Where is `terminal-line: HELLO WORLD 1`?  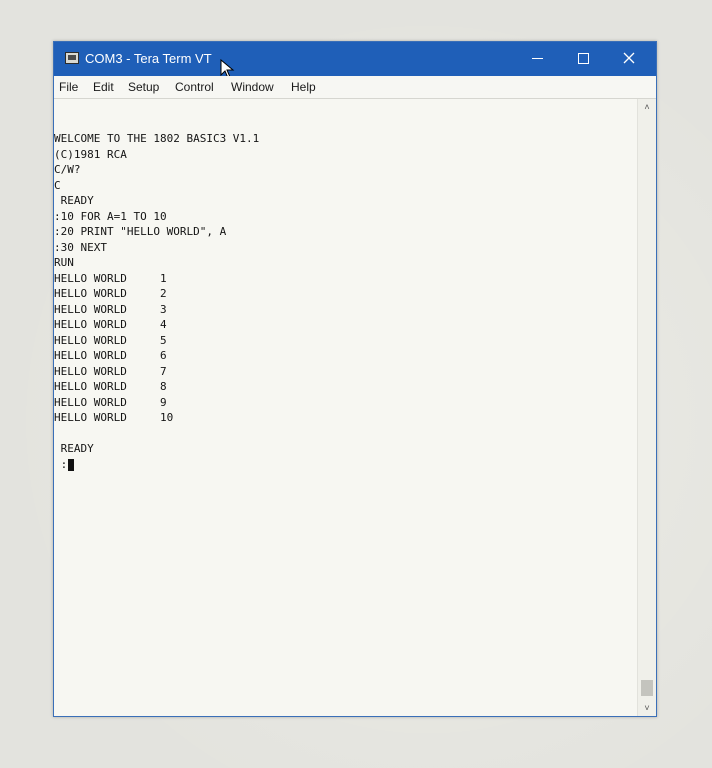
terminal-line: HELLO WORLD 1 is located at coordinates (110, 278).